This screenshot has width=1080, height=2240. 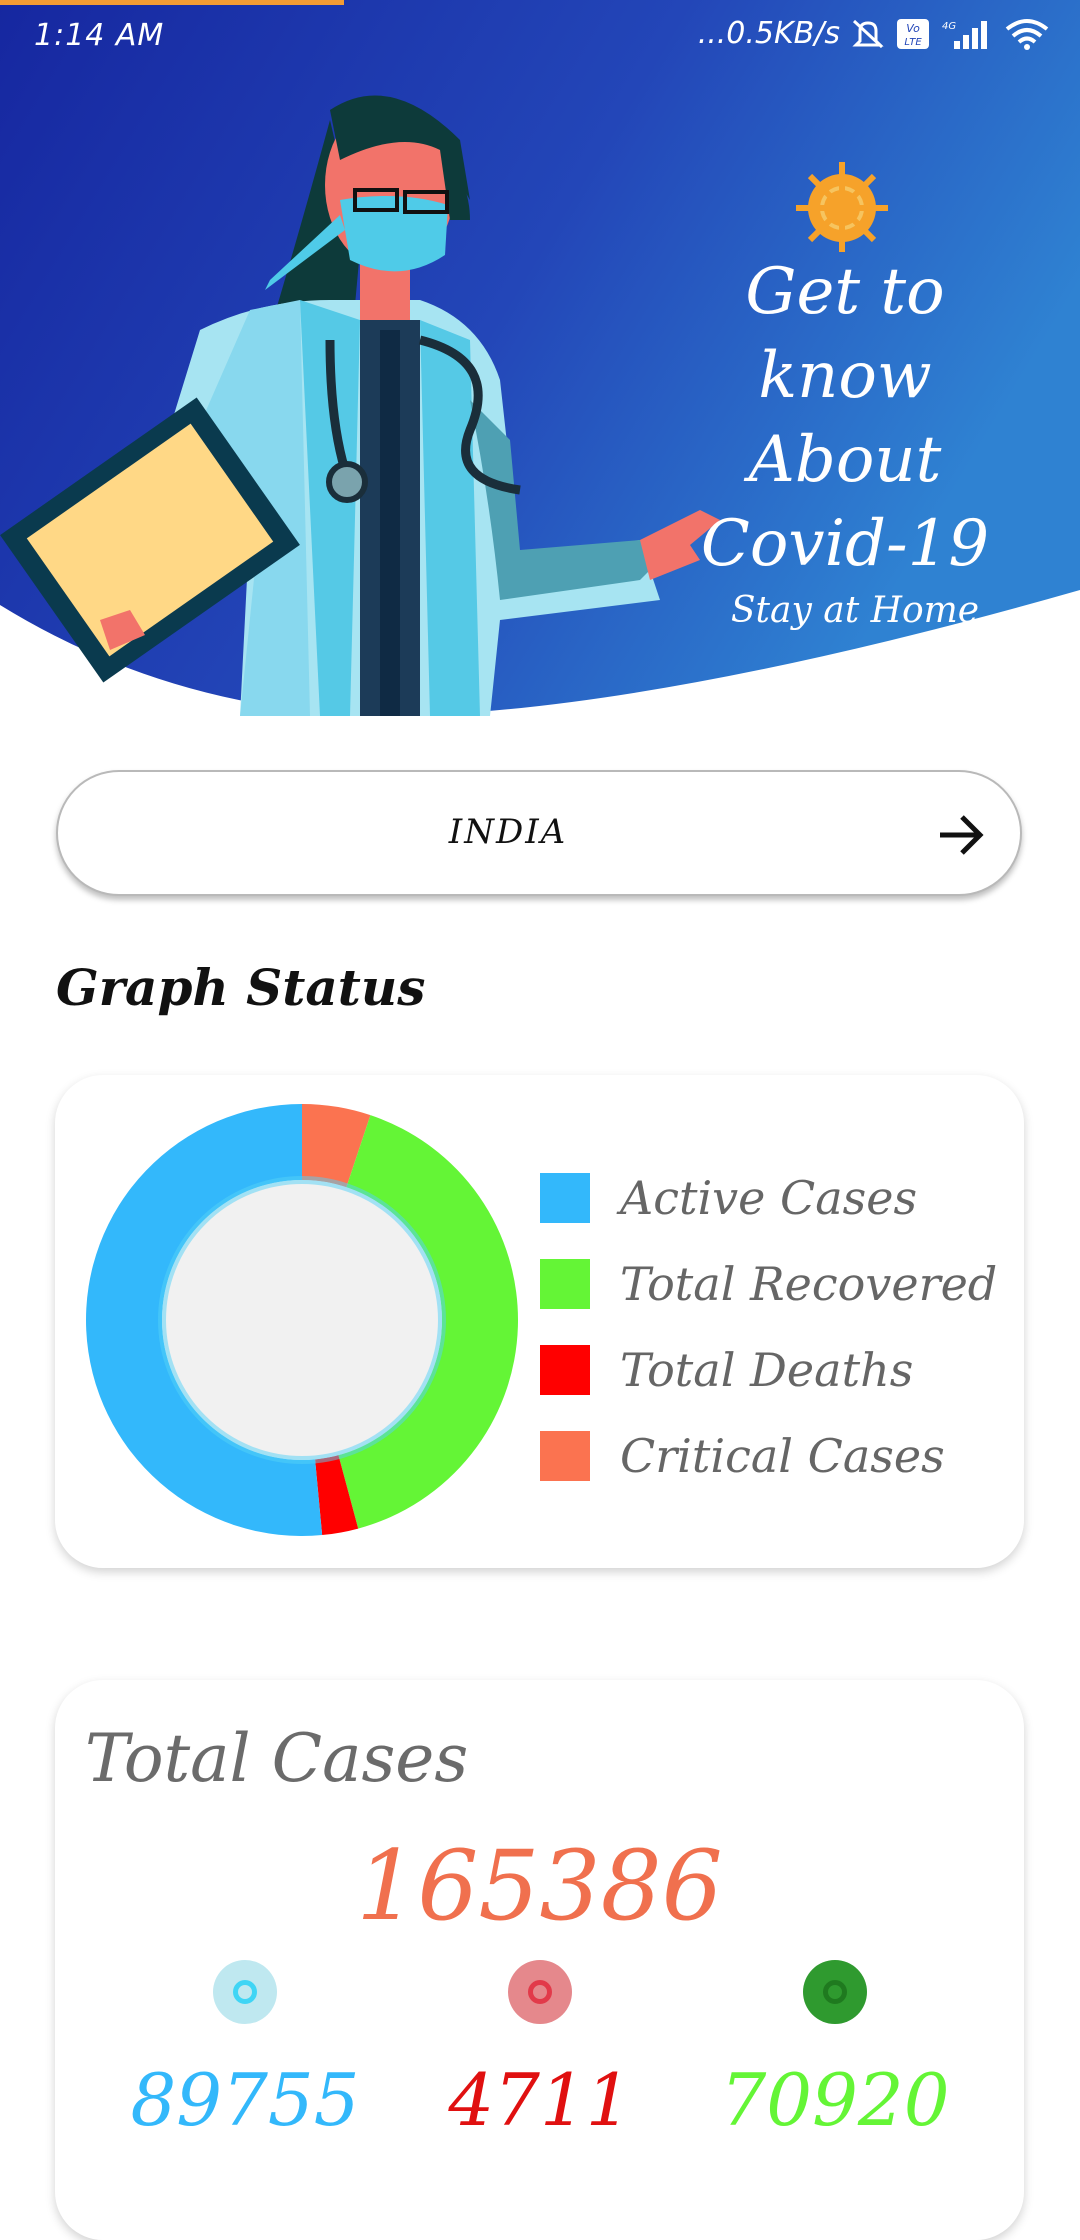 I want to click on recovered-value: 70920, so click(x=835, y=2100).